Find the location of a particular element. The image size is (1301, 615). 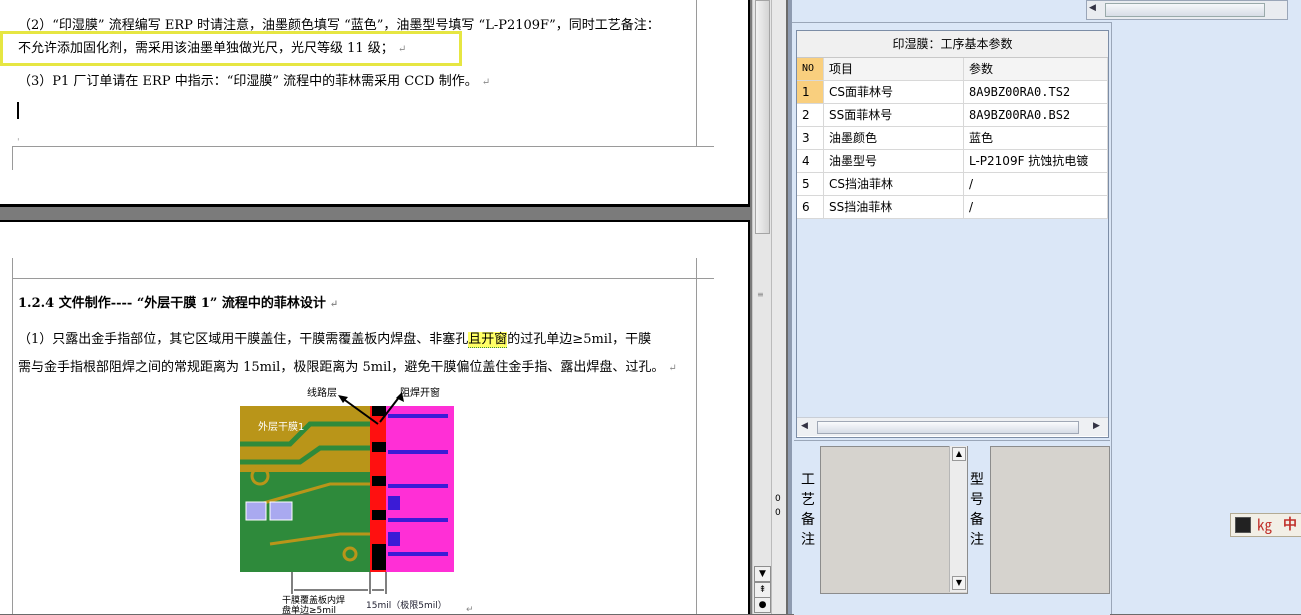

col-header-no: NO is located at coordinates (810, 69).